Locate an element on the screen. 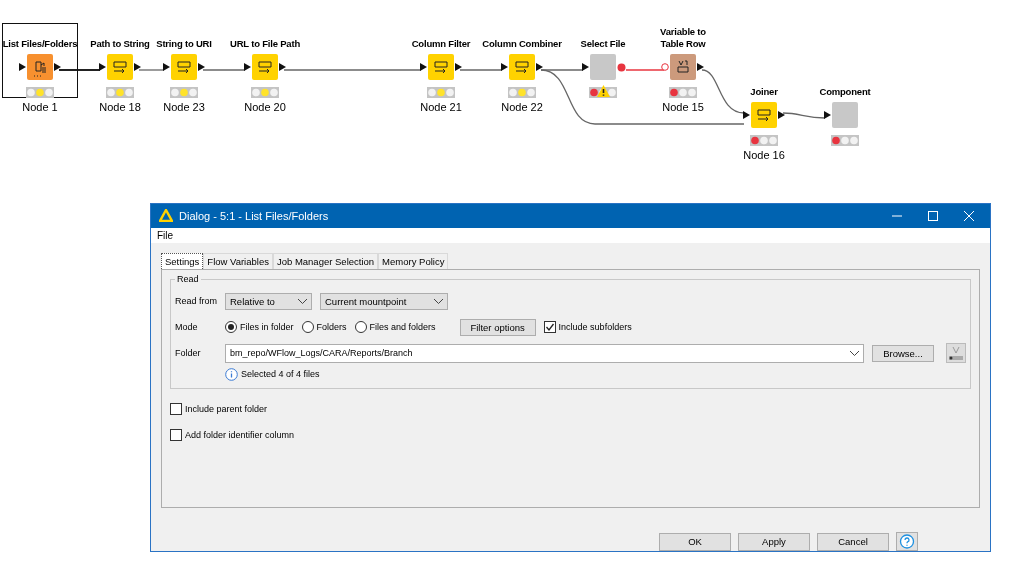 The image size is (1024, 572). menu-item: File is located at coordinates (165, 235).